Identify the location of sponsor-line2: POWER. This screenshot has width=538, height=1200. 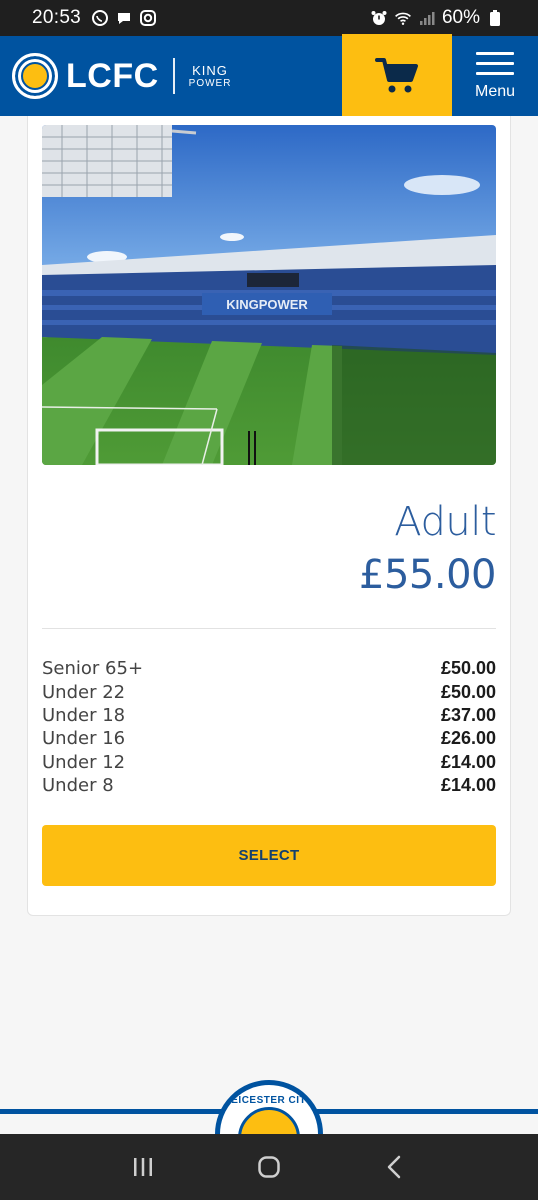
(210, 83).